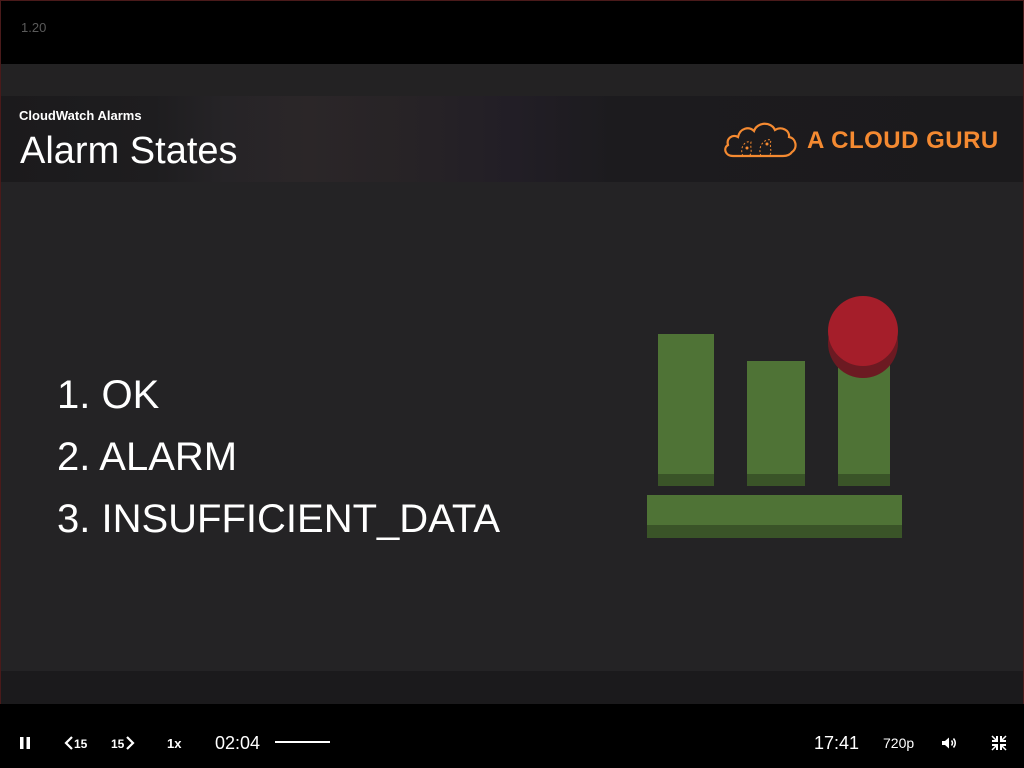 The image size is (1024, 768). I want to click on base-bar, so click(774, 510).